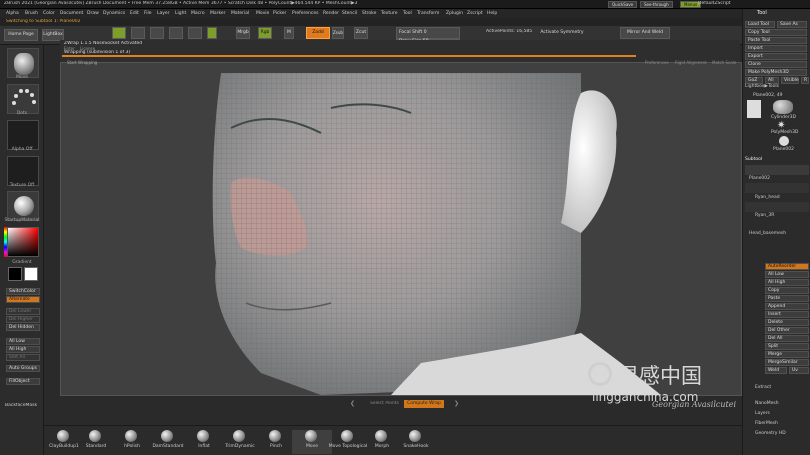 This screenshot has height=455, width=810. I want to click on default-zscript-label: DefaultZScript, so click(714, 3).